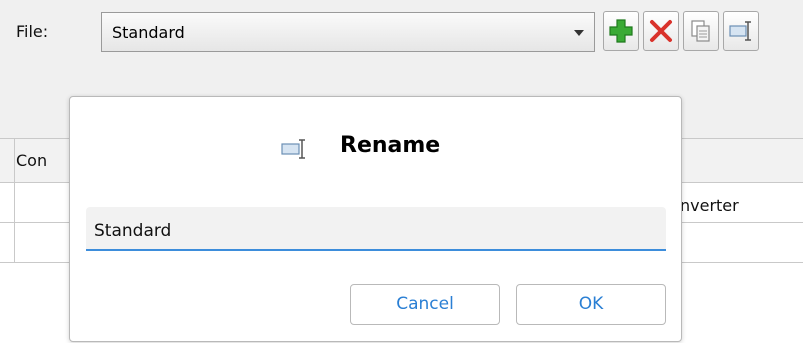 This screenshot has width=803, height=343. I want to click on delete-button, so click(661, 31).